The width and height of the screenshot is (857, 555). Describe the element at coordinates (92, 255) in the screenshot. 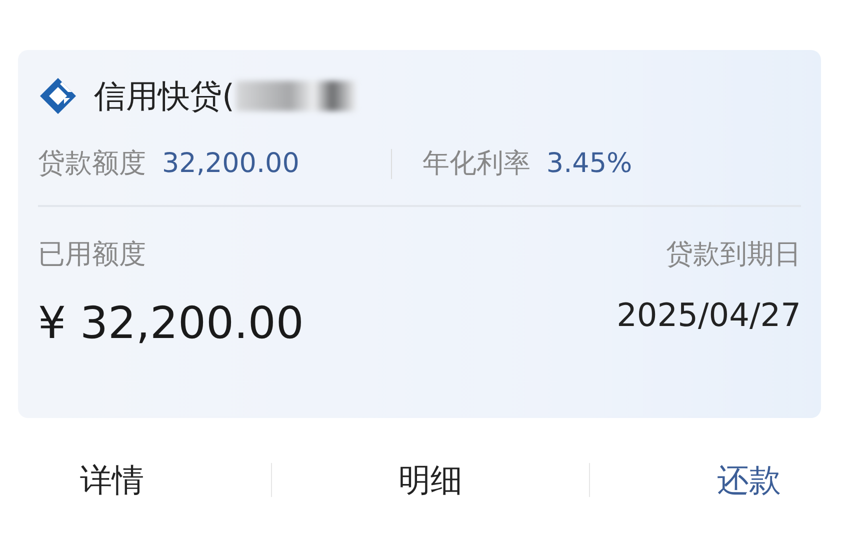

I see `field-label: 已用额度` at that location.